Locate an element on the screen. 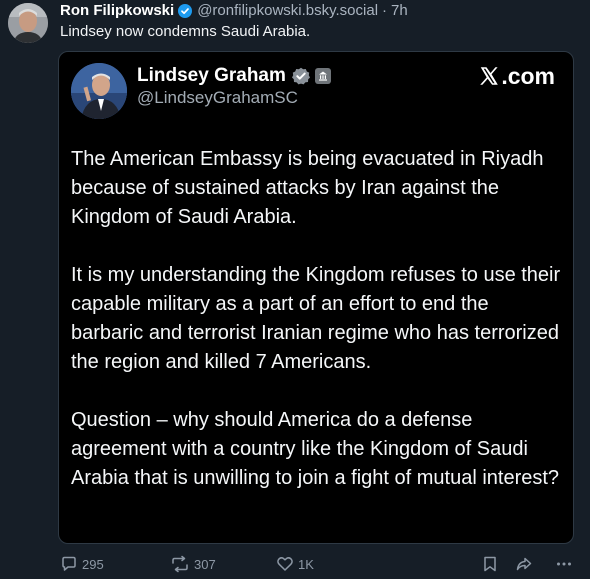 This screenshot has width=590, height=579. repost-count: 307 is located at coordinates (205, 564).